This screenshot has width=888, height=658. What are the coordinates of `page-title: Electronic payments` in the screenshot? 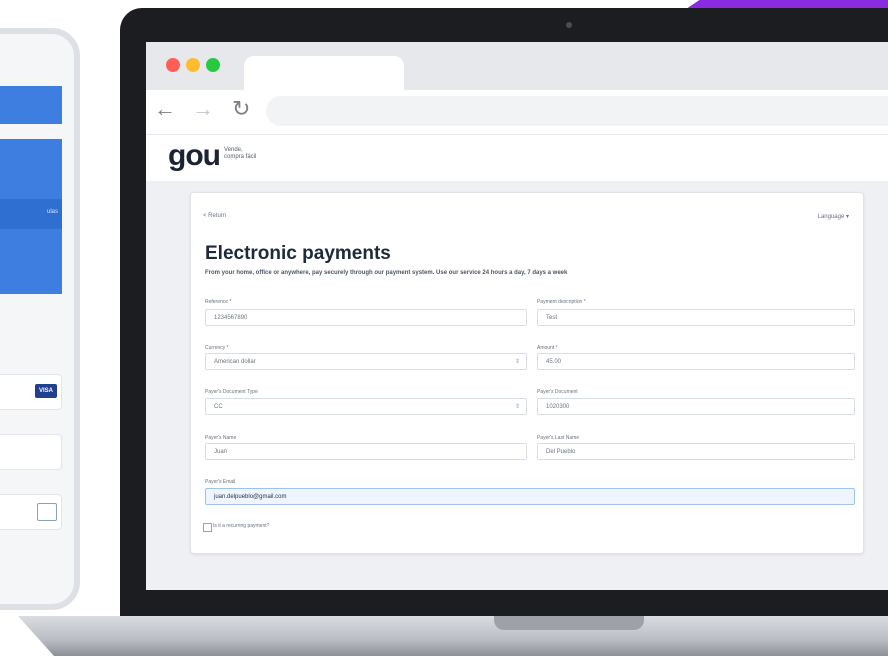 It's located at (298, 253).